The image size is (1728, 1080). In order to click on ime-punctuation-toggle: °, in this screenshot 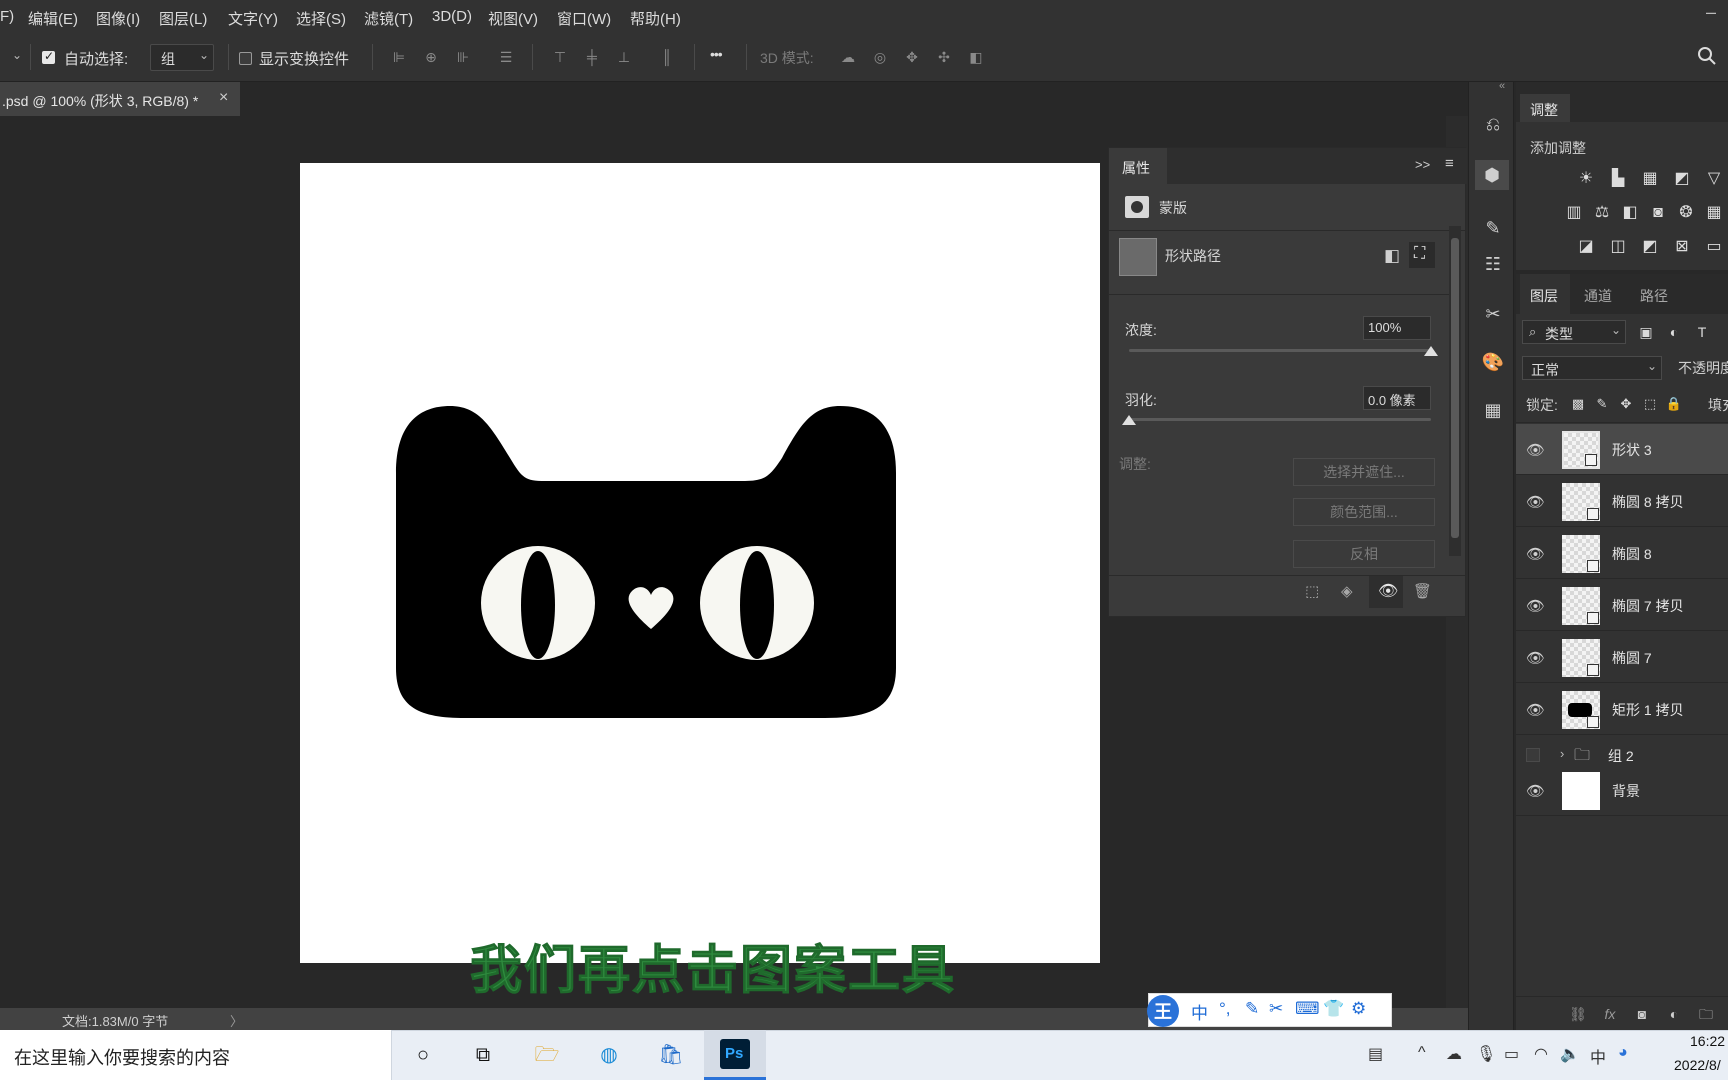, I will do `click(1225, 1009)`.